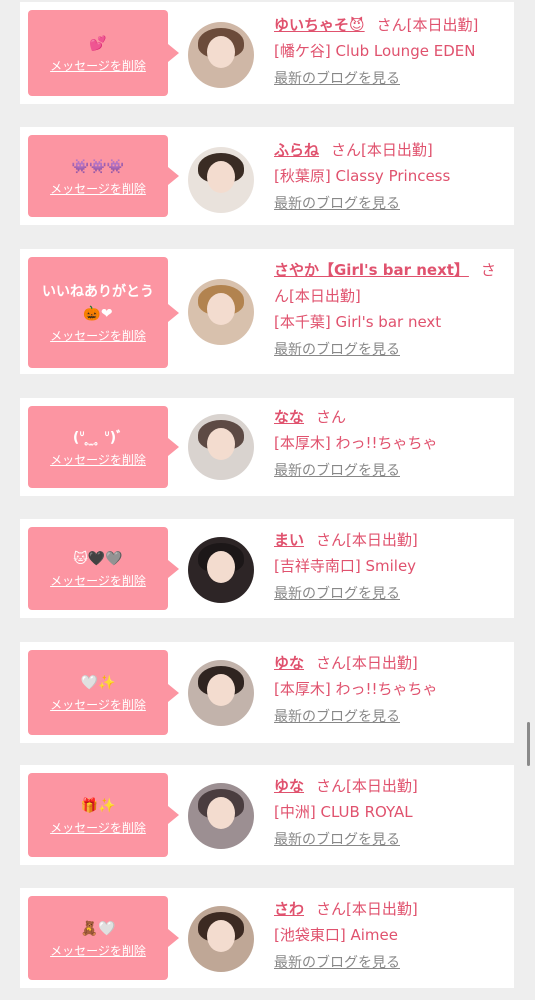 The height and width of the screenshot is (1000, 535). I want to click on message-bubble: 🧸🤍 メッセージを削除, so click(103, 938).